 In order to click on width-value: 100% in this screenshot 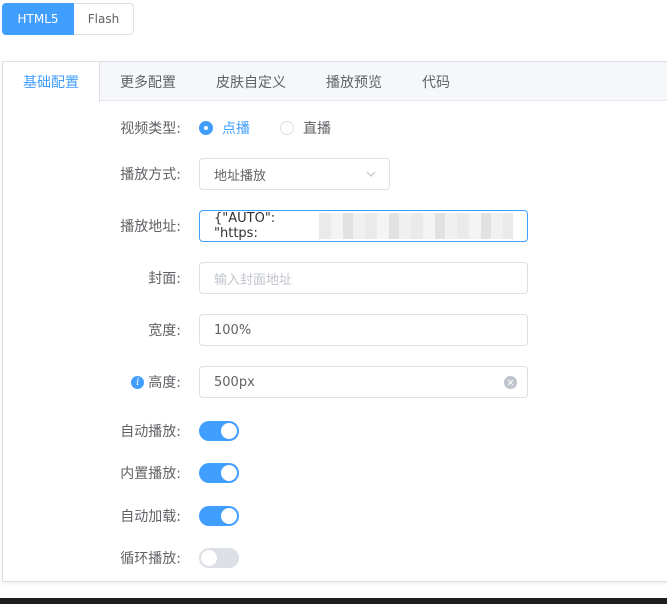, I will do `click(233, 330)`.